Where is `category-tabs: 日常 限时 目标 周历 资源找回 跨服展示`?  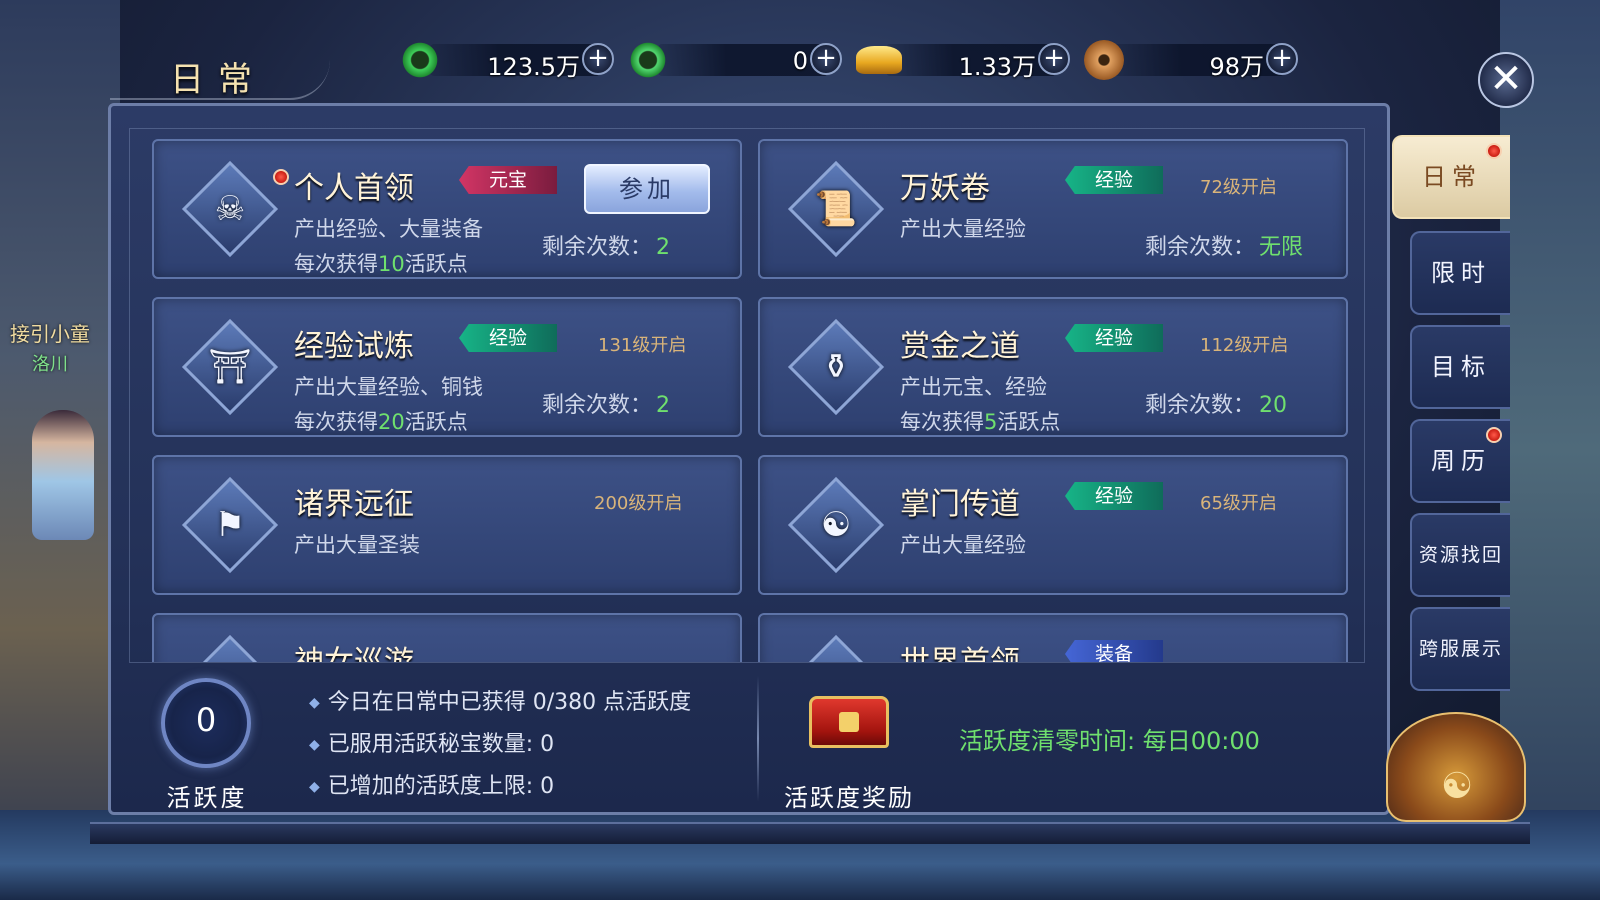 category-tabs: 日常 限时 目标 周历 资源找回 跨服展示 is located at coordinates (1452, 425).